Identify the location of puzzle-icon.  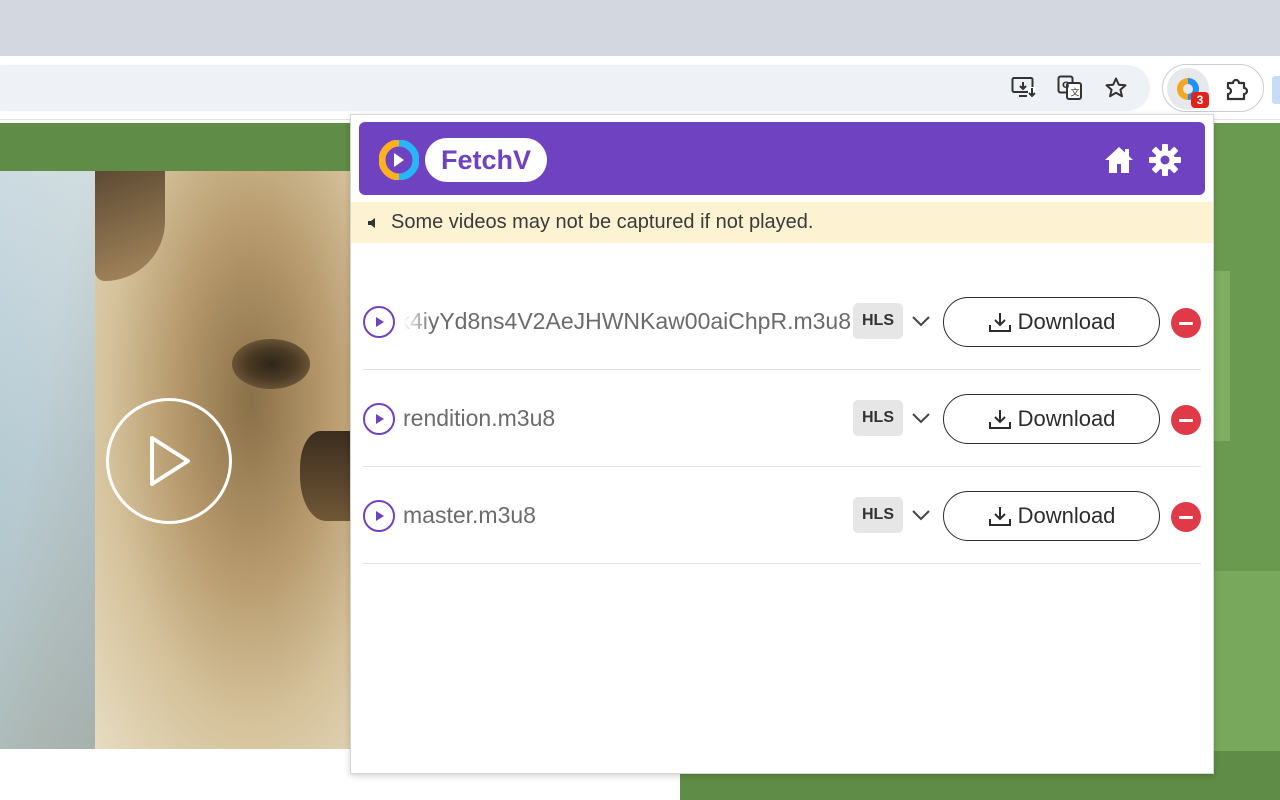
(1236, 89).